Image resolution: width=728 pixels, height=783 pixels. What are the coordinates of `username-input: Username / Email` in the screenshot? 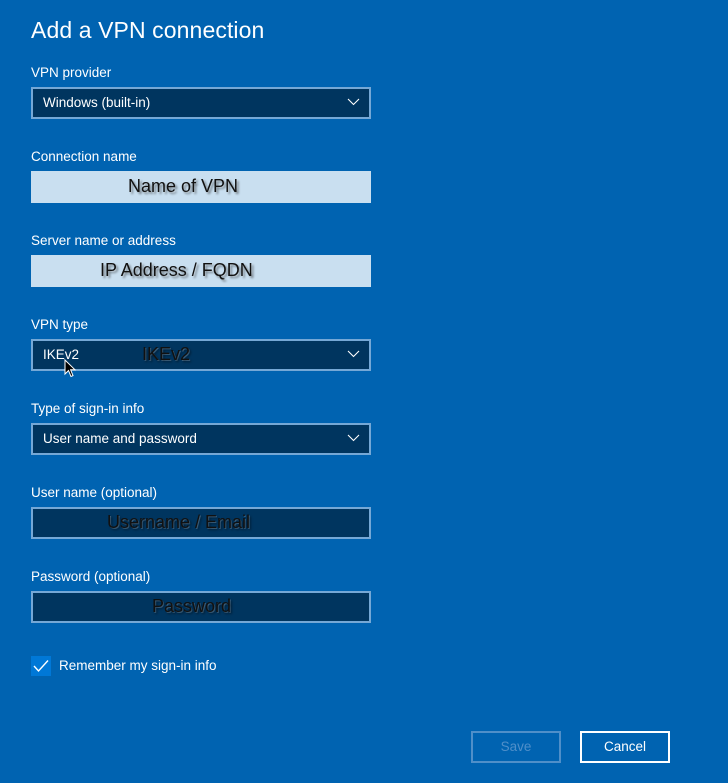 It's located at (201, 523).